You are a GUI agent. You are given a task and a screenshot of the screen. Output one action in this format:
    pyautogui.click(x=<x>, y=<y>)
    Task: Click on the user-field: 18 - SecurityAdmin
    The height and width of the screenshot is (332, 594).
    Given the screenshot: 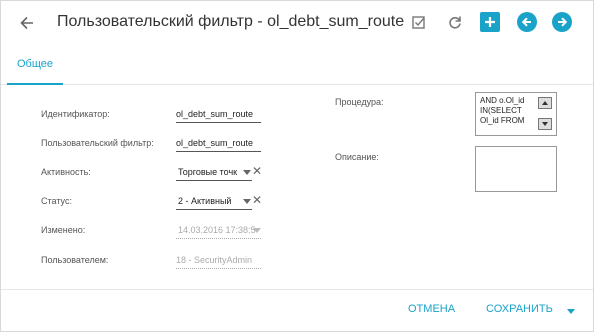 What is the action you would take?
    pyautogui.click(x=218, y=261)
    